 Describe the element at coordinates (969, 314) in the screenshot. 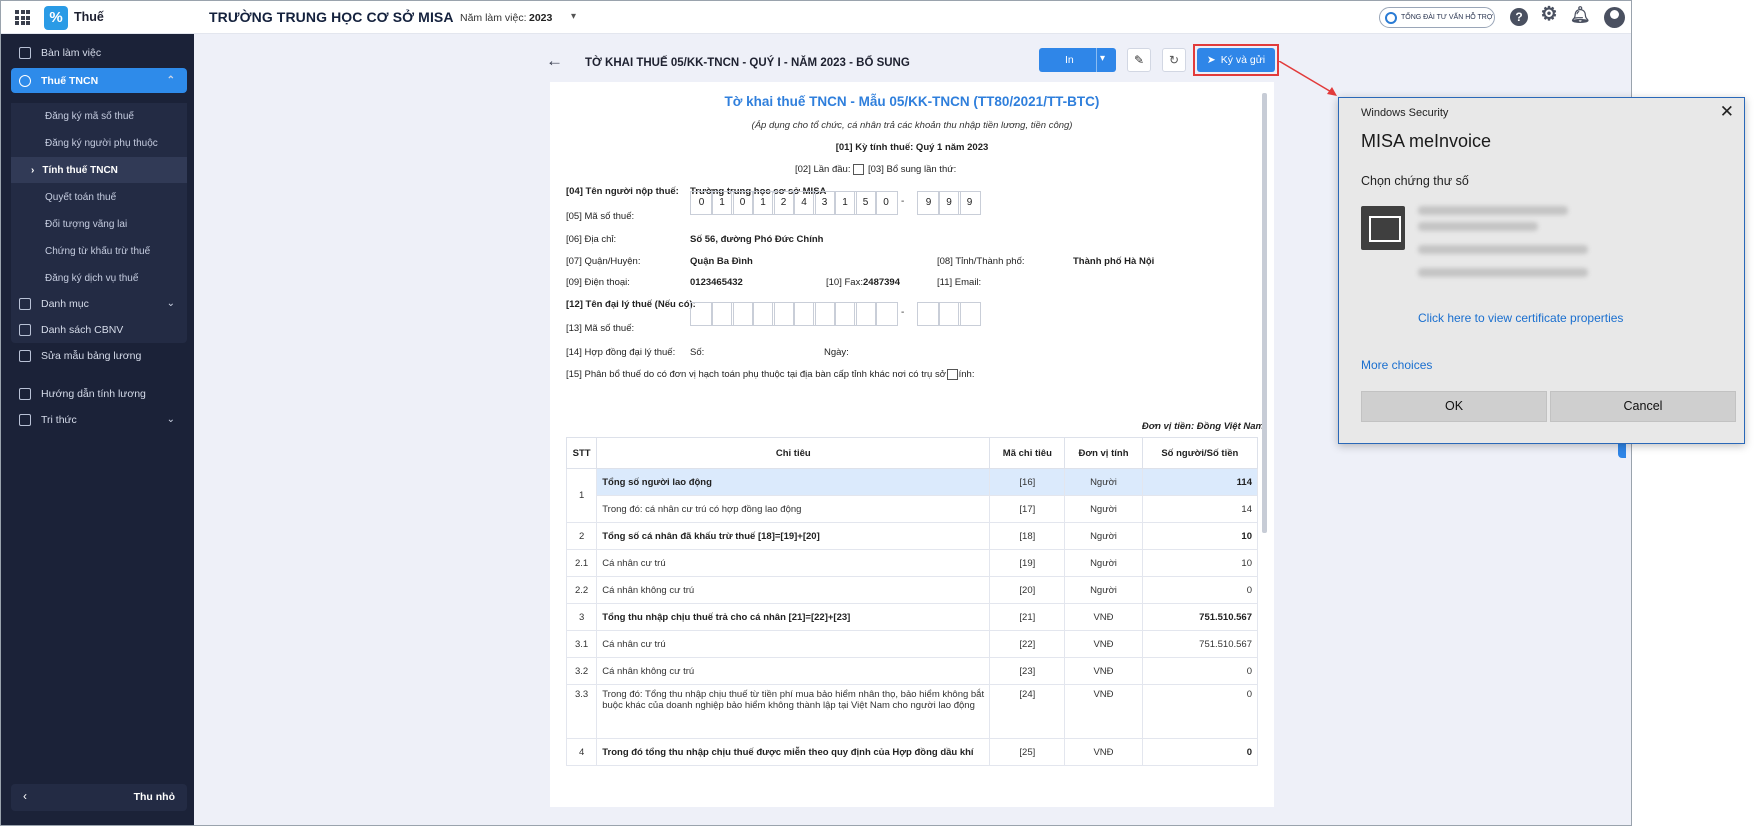

I see `agent-tax-code-suffix-digit` at that location.